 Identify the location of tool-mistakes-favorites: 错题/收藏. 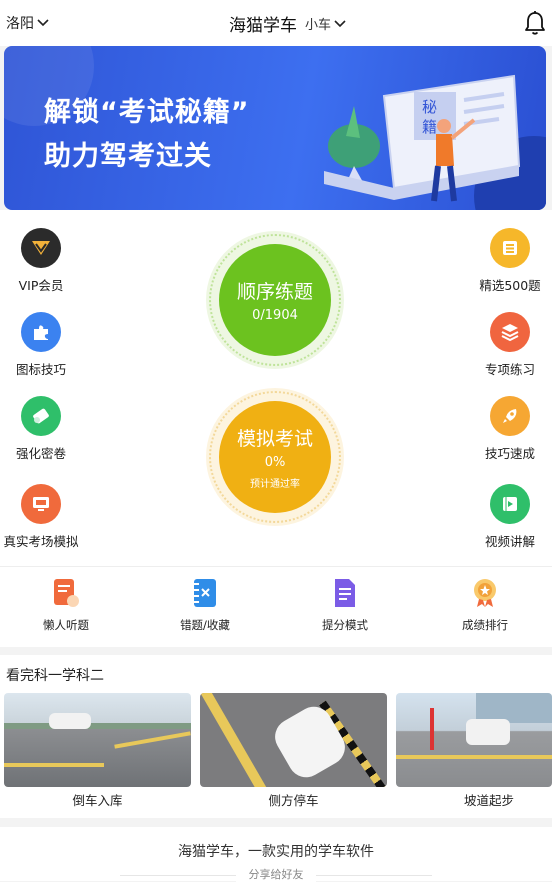
(205, 605).